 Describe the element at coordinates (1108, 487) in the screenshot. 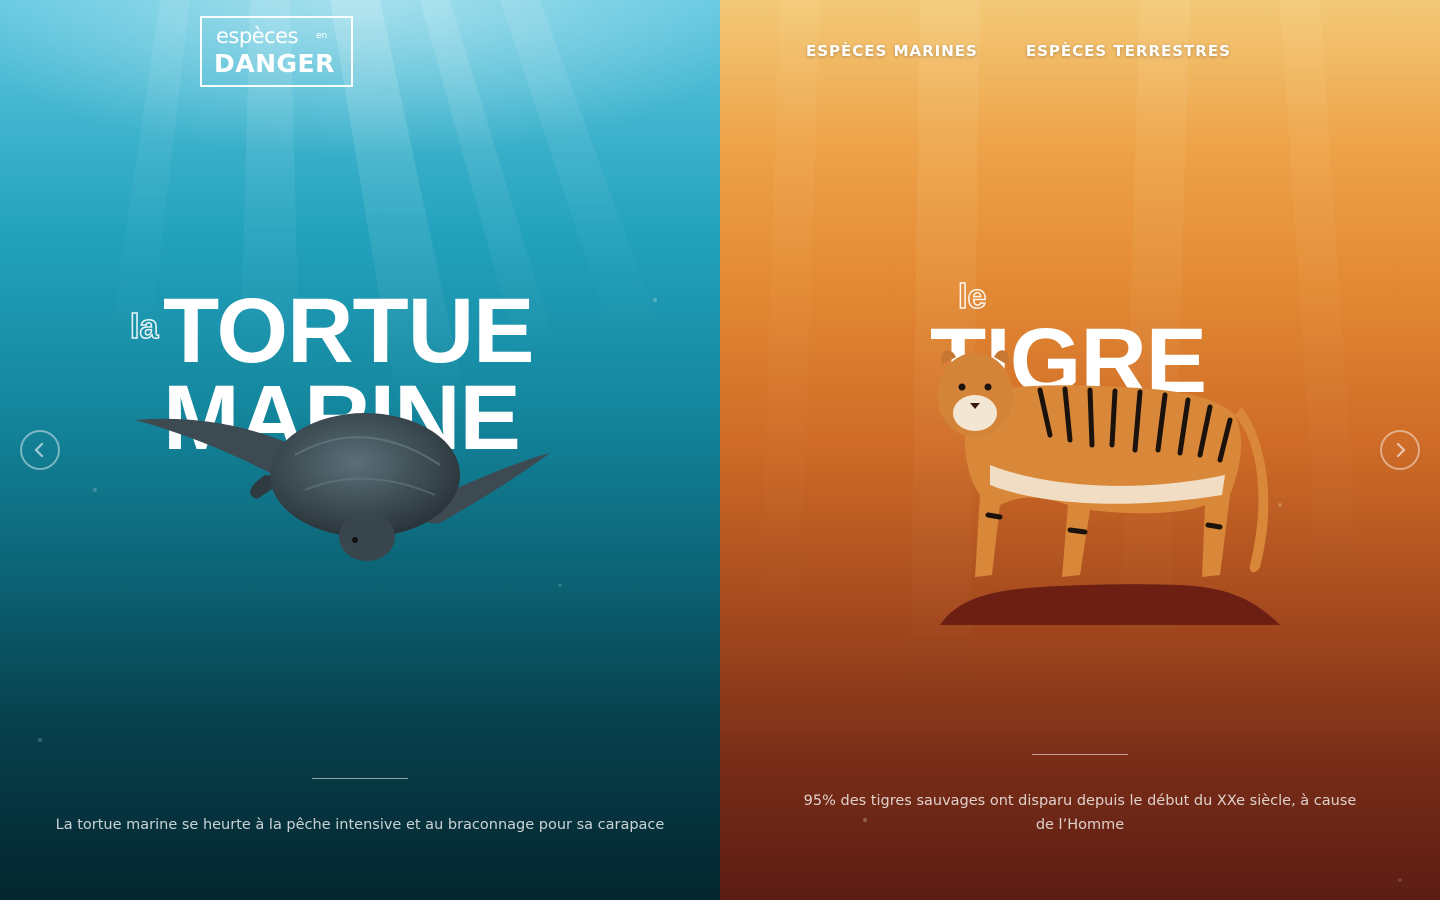

I see `tiger-icon` at that location.